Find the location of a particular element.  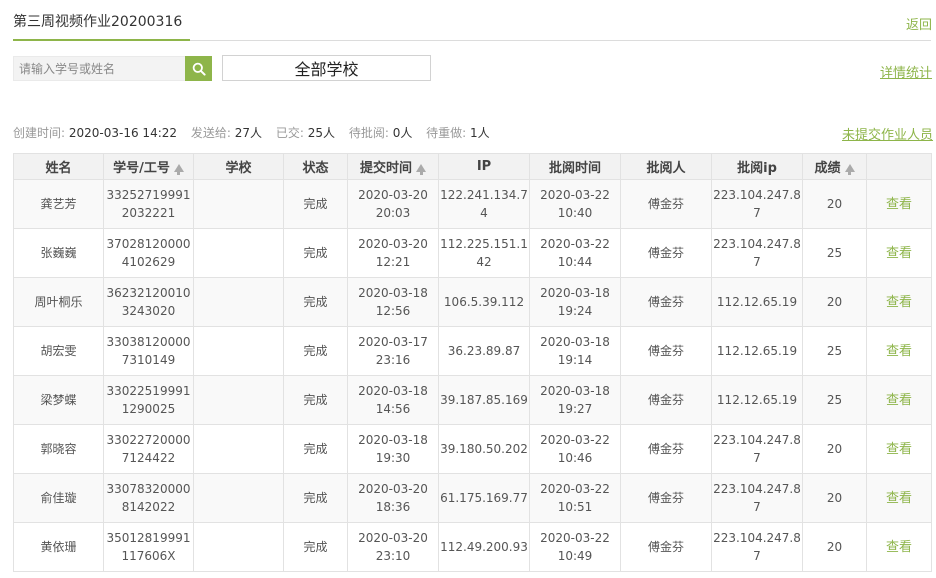

col-header-score: 成绩 is located at coordinates (834, 166).